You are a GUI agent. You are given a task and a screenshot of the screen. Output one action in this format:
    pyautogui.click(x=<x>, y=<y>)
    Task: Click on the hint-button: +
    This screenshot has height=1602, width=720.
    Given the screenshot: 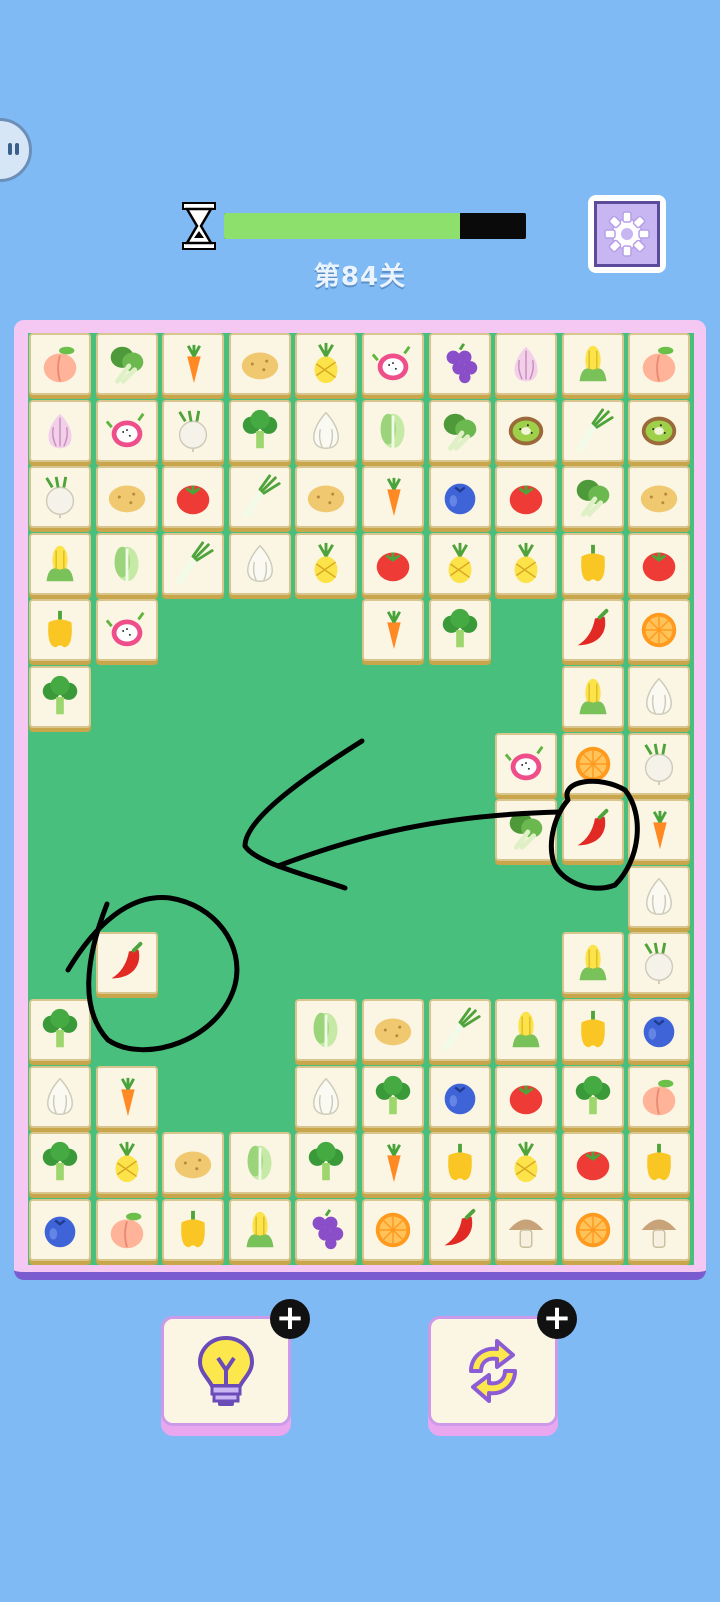 What is the action you would take?
    pyautogui.click(x=235, y=1362)
    